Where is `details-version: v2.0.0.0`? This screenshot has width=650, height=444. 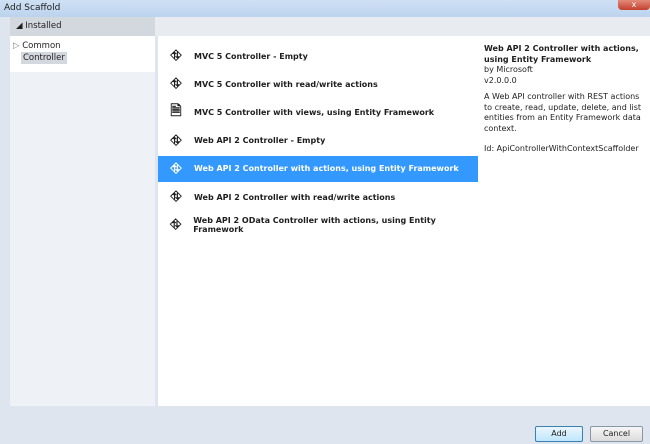 details-version: v2.0.0.0 is located at coordinates (500, 80).